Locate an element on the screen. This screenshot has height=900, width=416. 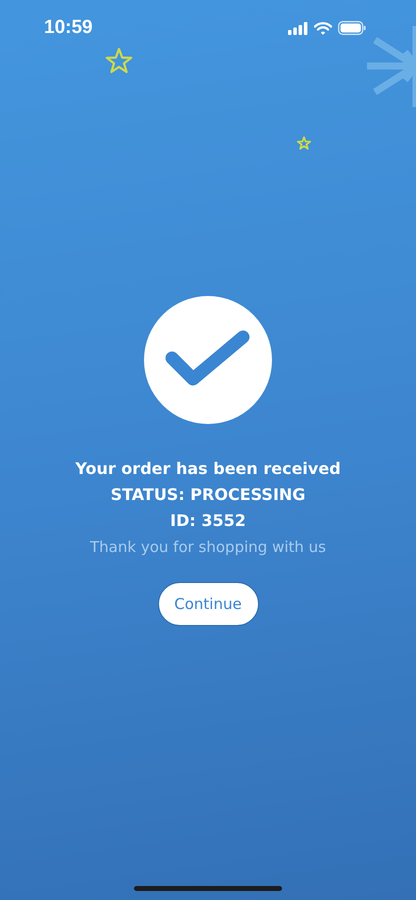
confirmation-title: Your order has been received is located at coordinates (208, 469).